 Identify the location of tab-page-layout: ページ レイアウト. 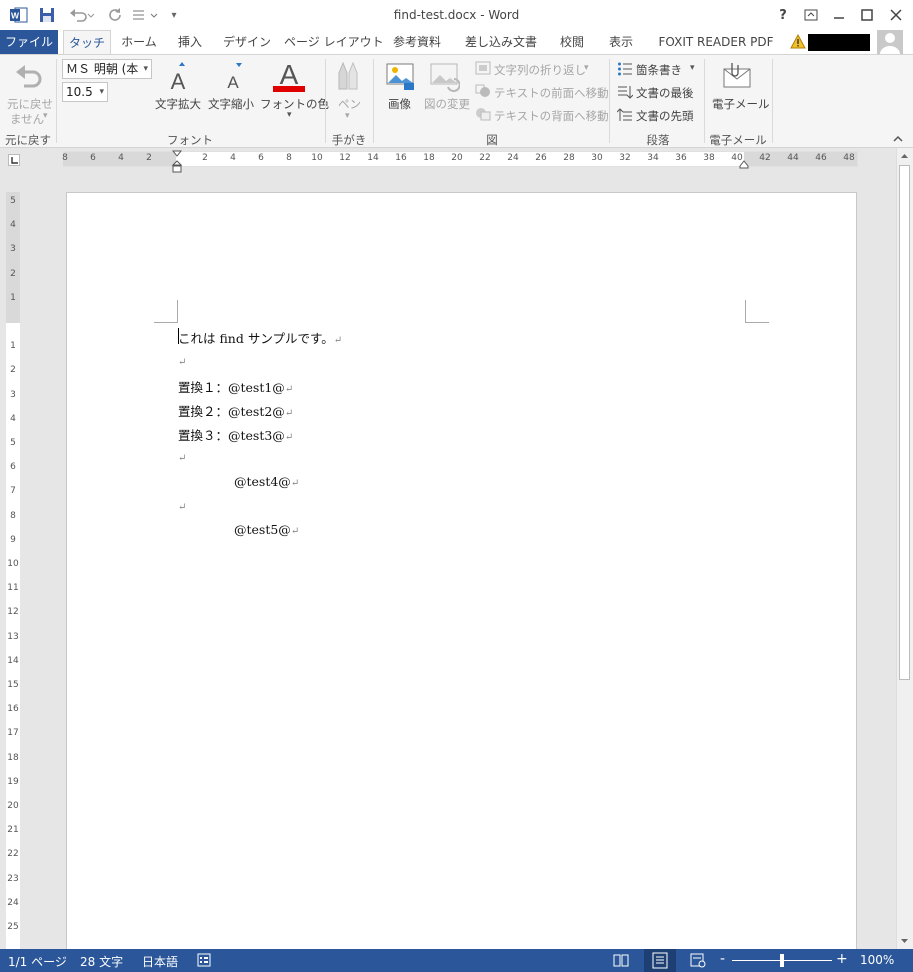
(334, 42).